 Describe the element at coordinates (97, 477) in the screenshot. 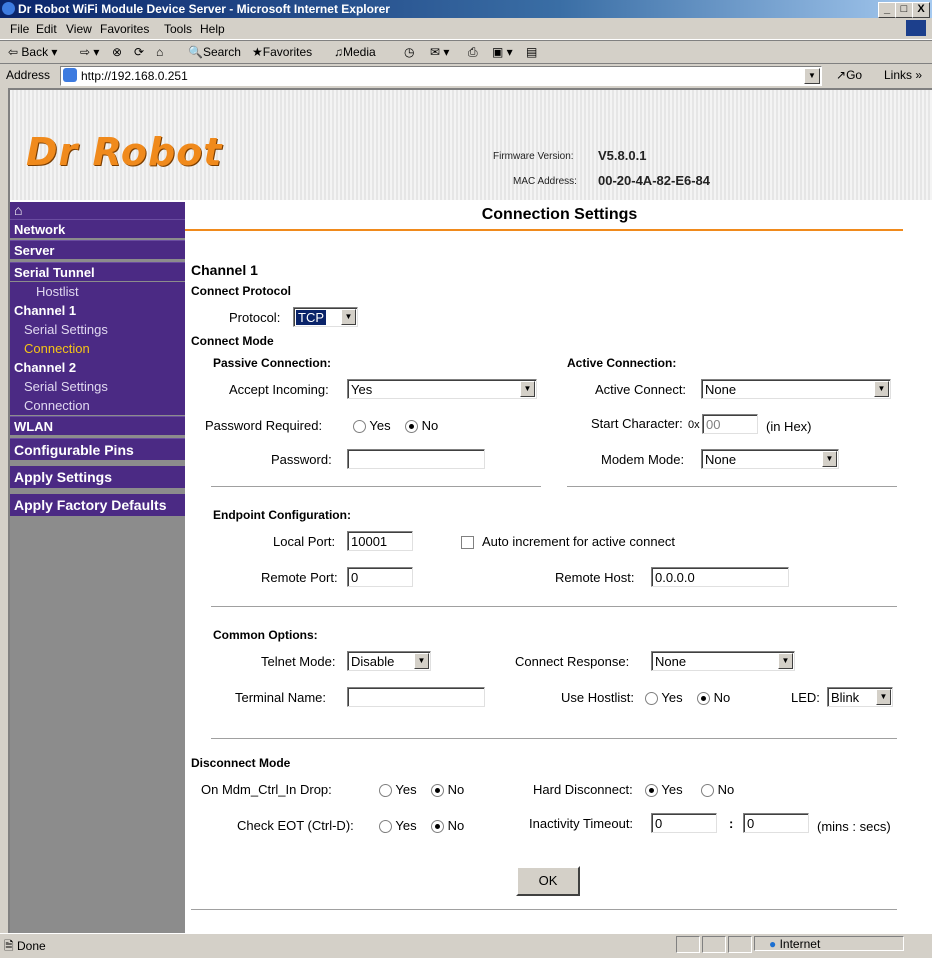

I see `sidebar-item-apply-settings: Apply Settings` at that location.